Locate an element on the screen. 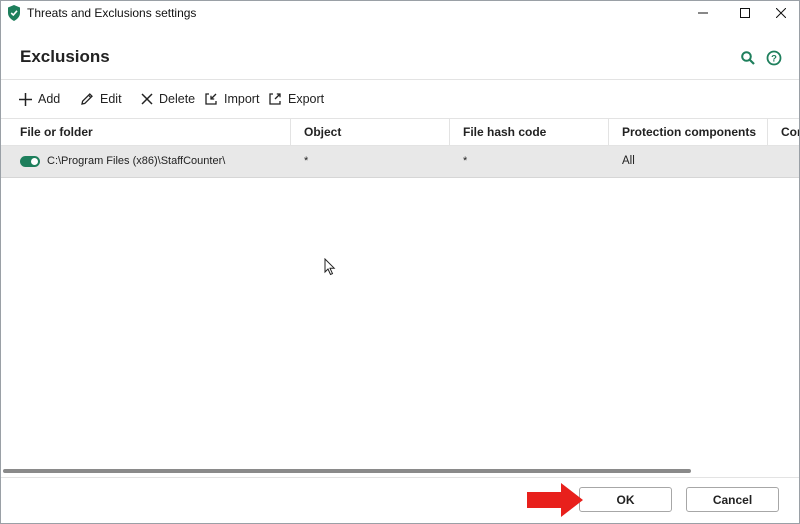 This screenshot has height=524, width=800. horizontal-scrollbar is located at coordinates (400, 471).